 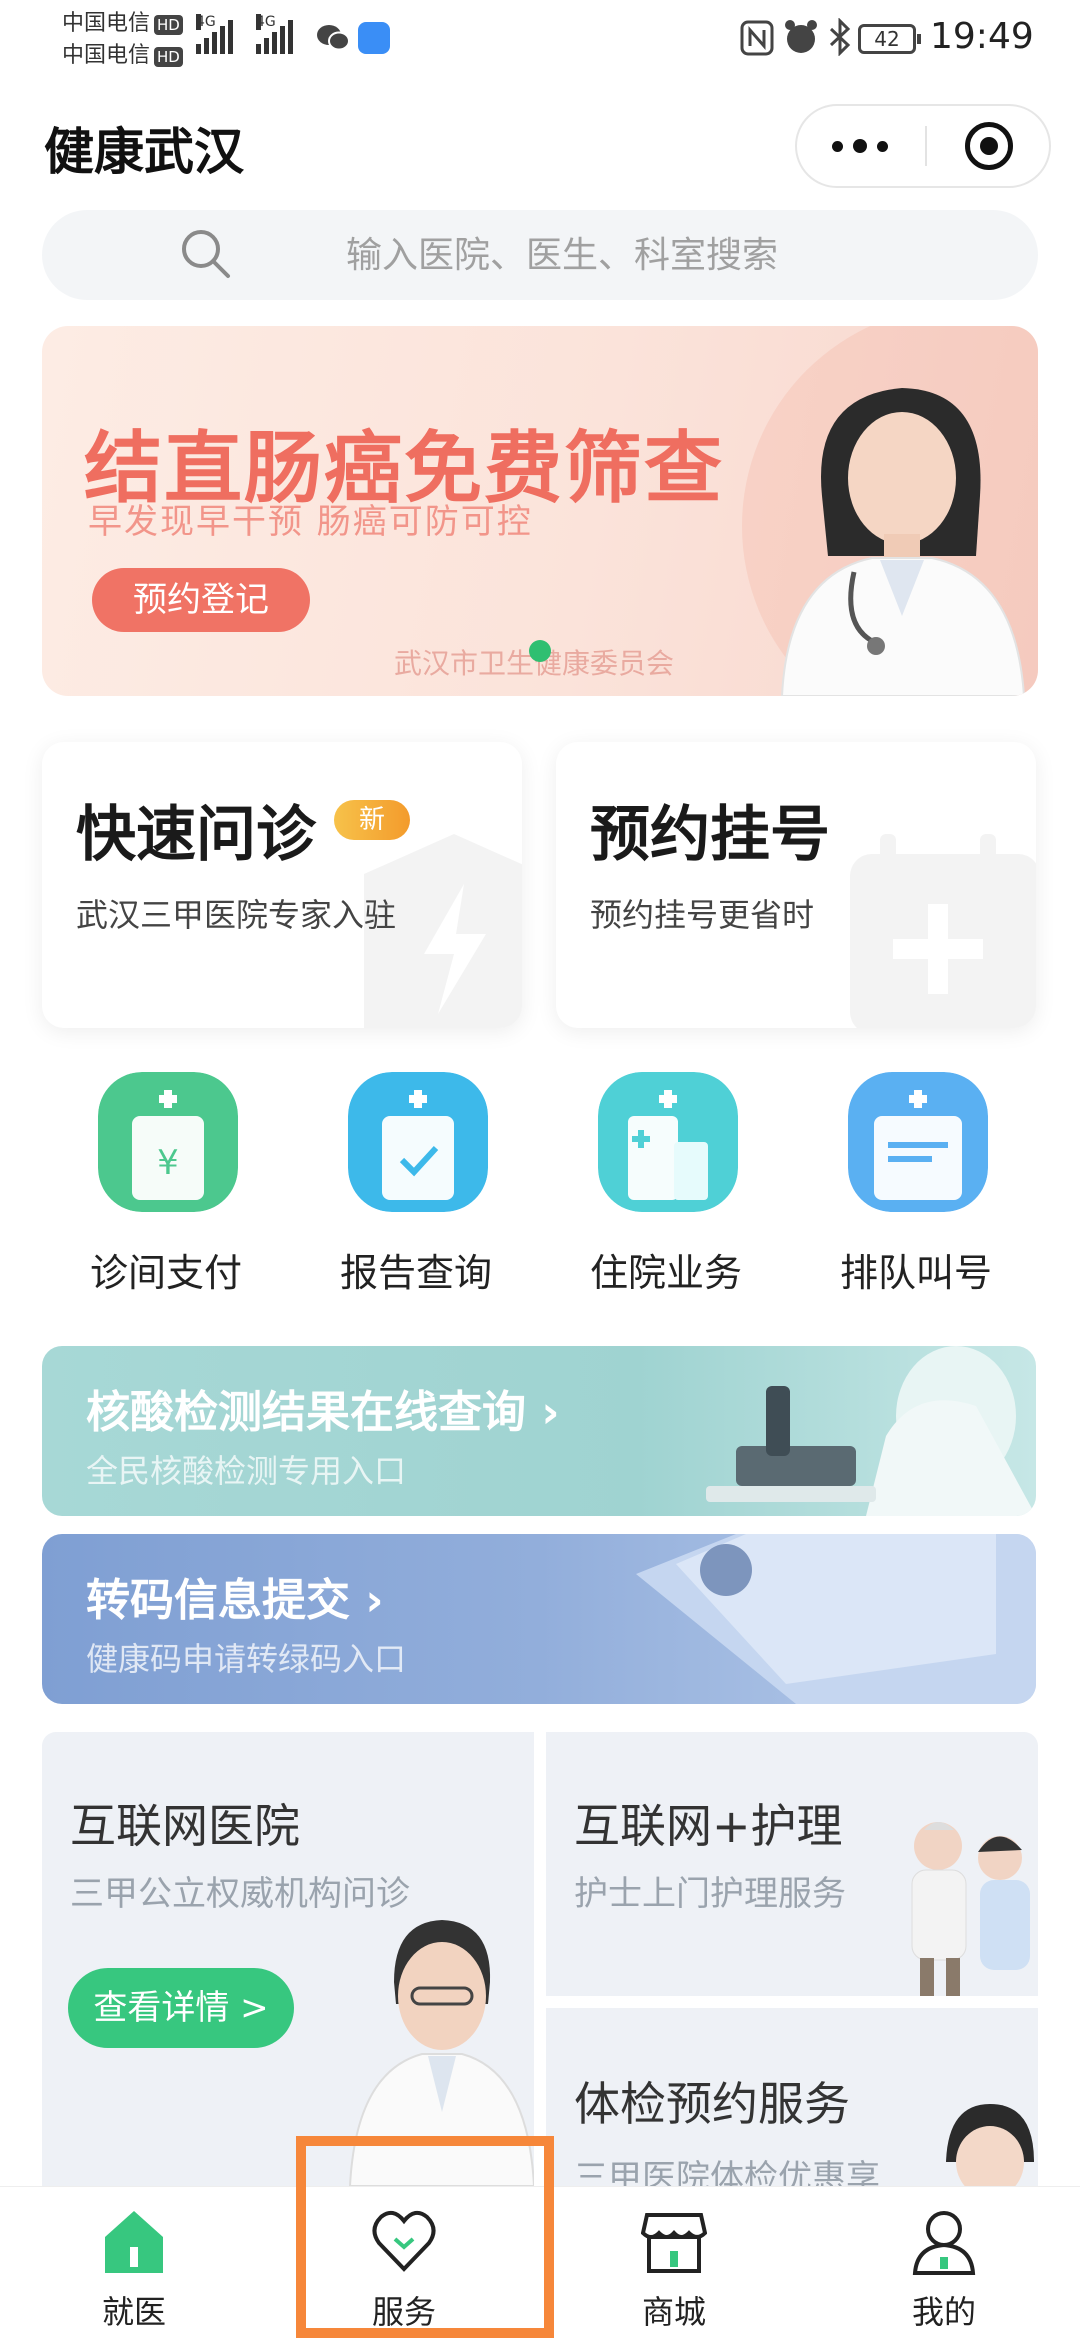 What do you see at coordinates (274, 34) in the screenshot?
I see `signal-icon-2: 4G` at bounding box center [274, 34].